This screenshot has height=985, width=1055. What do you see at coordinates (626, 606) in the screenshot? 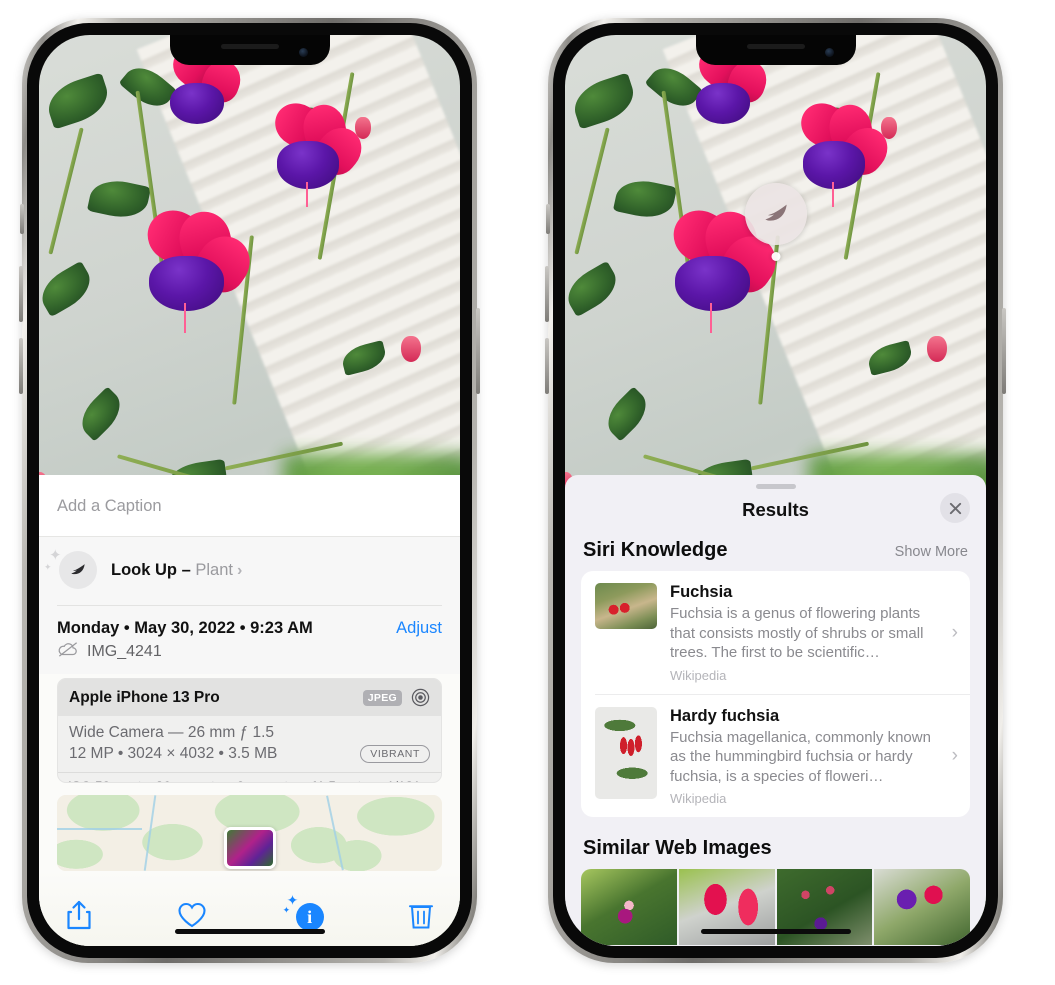
I see `result-thumbnail` at bounding box center [626, 606].